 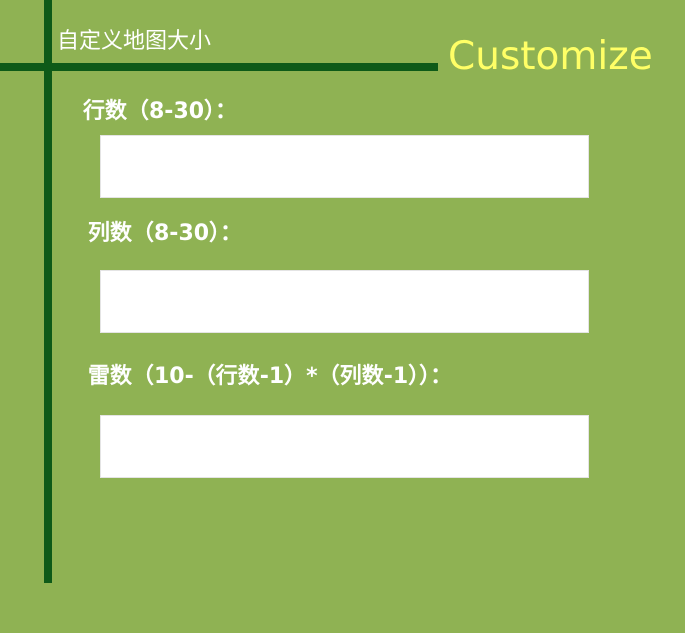 What do you see at coordinates (270, 376) in the screenshot?
I see `mines-label: 雷数（10-（行数-1）*（列数-1））：` at bounding box center [270, 376].